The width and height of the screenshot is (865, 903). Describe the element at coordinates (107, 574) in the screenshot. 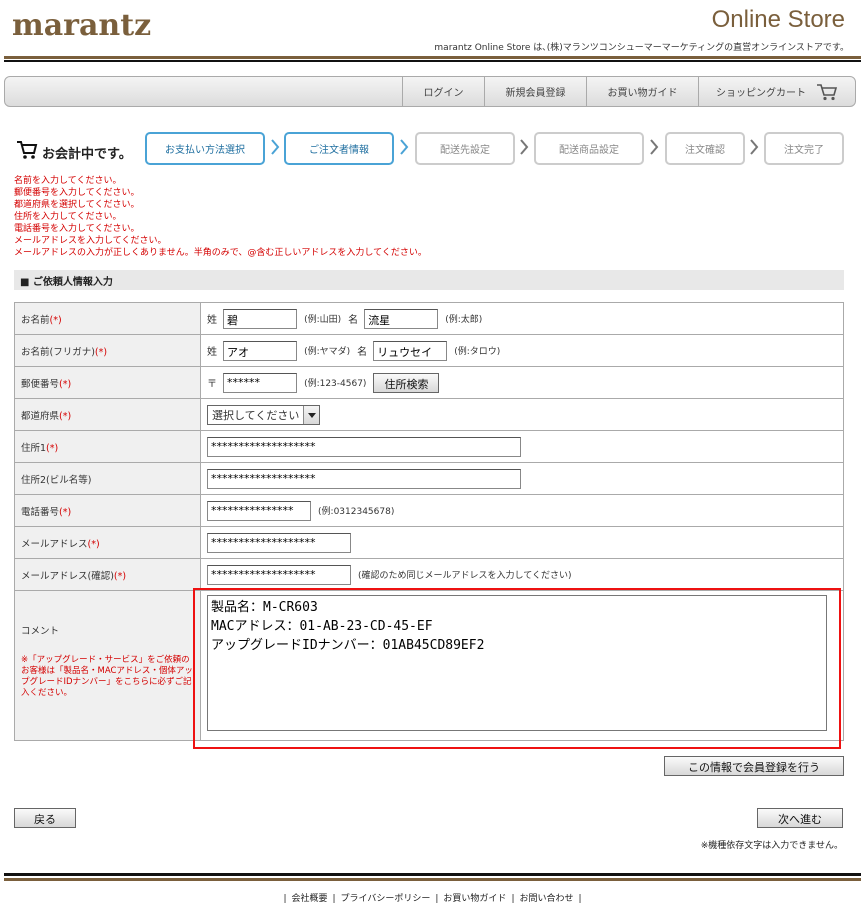

I see `email-confirm-label: メールアドレス(確認)(*)` at that location.